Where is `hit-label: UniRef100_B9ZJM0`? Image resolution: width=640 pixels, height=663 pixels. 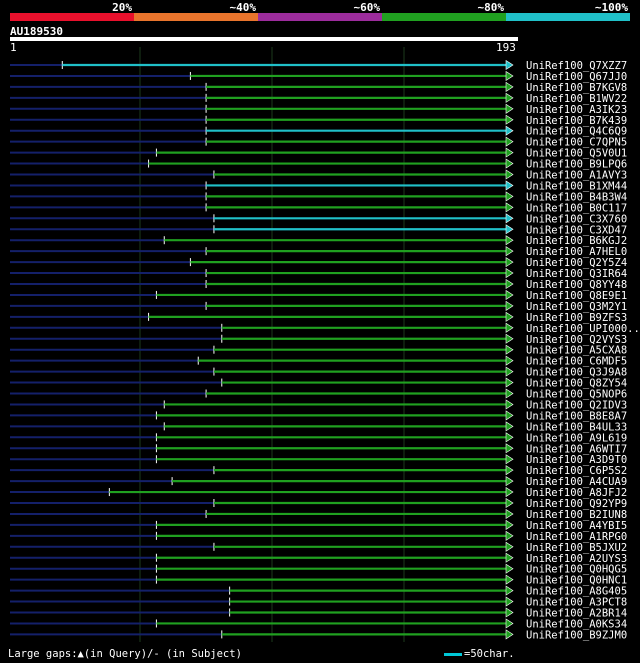
hit-label: UniRef100_B9ZJM0 is located at coordinates (576, 635).